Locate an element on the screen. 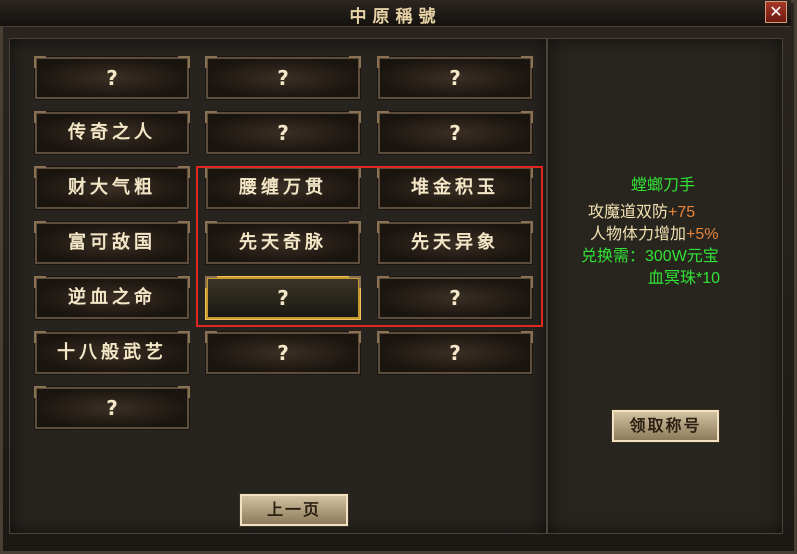 Image resolution: width=797 pixels, height=554 pixels. attr-stamina-value: +5% is located at coordinates (702, 234).